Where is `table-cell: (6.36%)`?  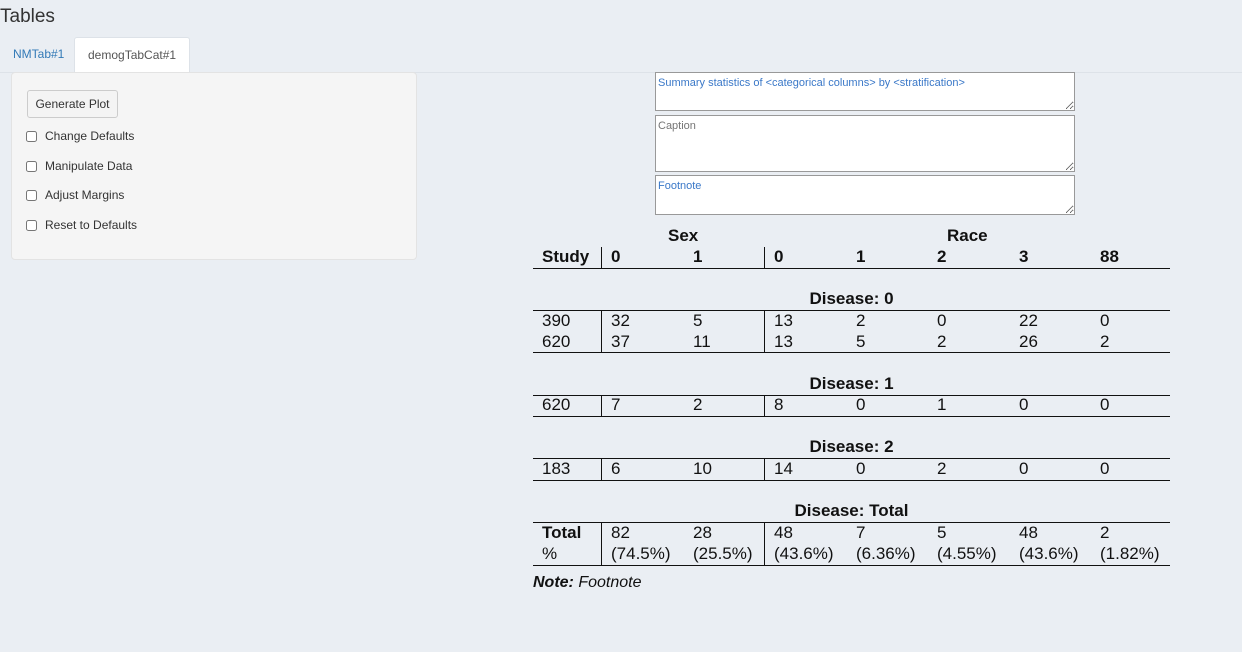 table-cell: (6.36%) is located at coordinates (886, 553).